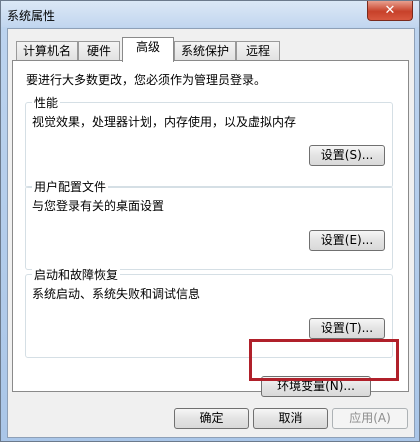 This screenshot has height=442, width=420. Describe the element at coordinates (76, 274) in the screenshot. I see `startup-recovery-group-title: 启动和故障恢复` at that location.